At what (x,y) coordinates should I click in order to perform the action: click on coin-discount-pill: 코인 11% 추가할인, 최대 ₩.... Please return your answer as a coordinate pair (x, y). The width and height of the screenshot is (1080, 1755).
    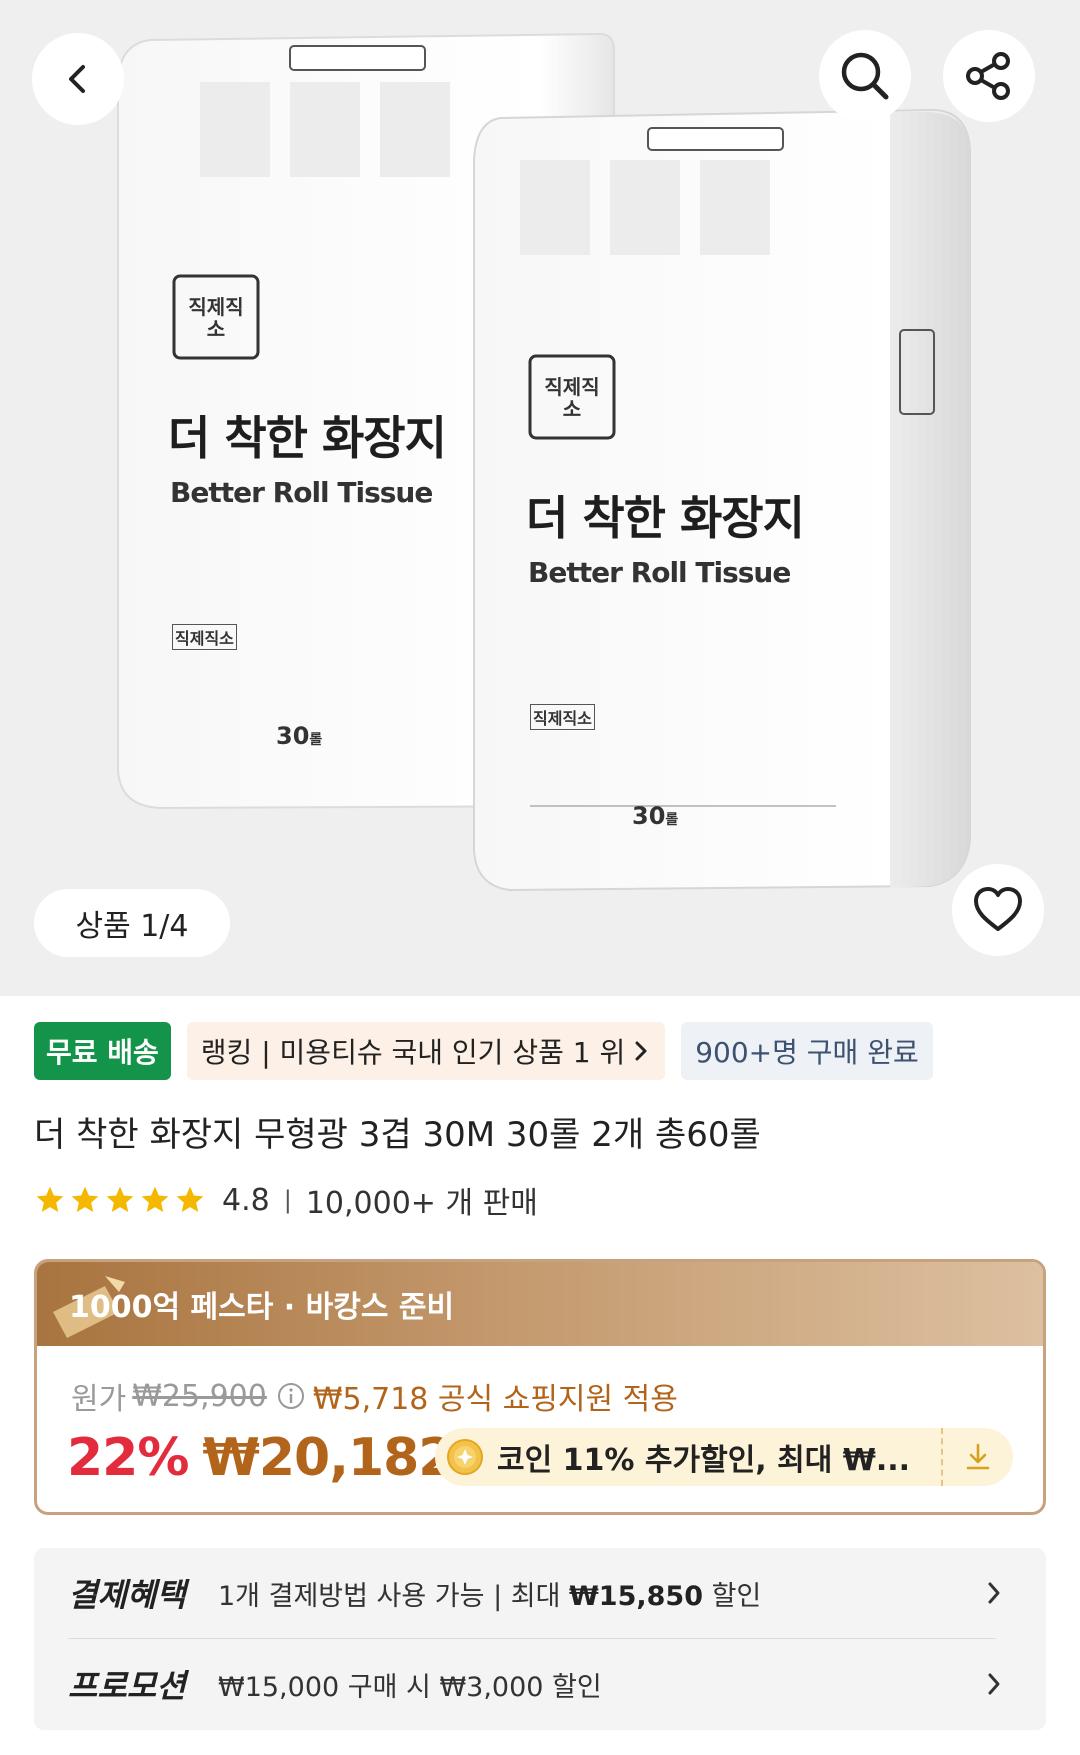
    Looking at the image, I should click on (724, 1457).